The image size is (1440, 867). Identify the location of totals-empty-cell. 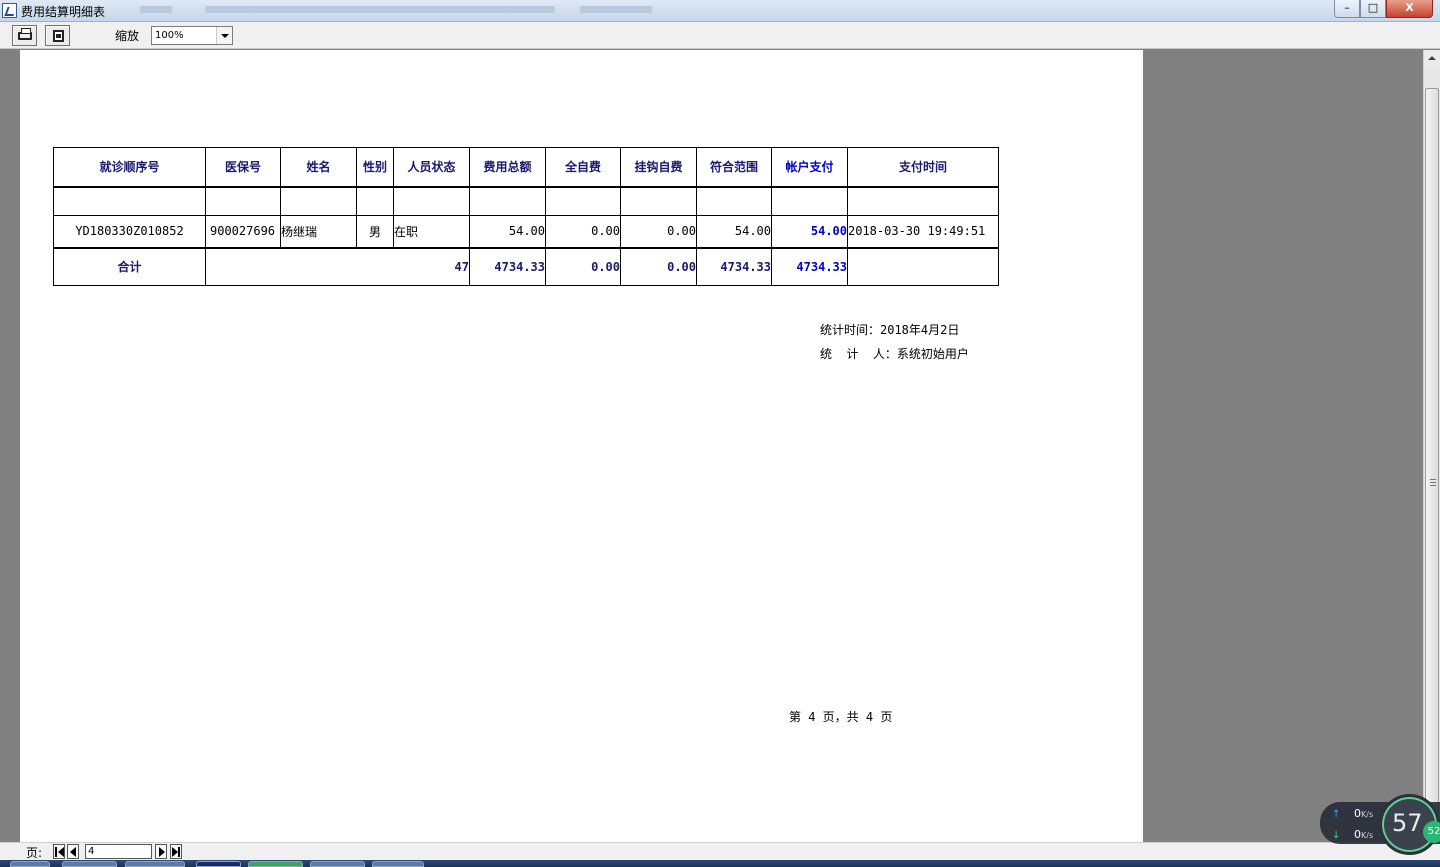
(923, 266).